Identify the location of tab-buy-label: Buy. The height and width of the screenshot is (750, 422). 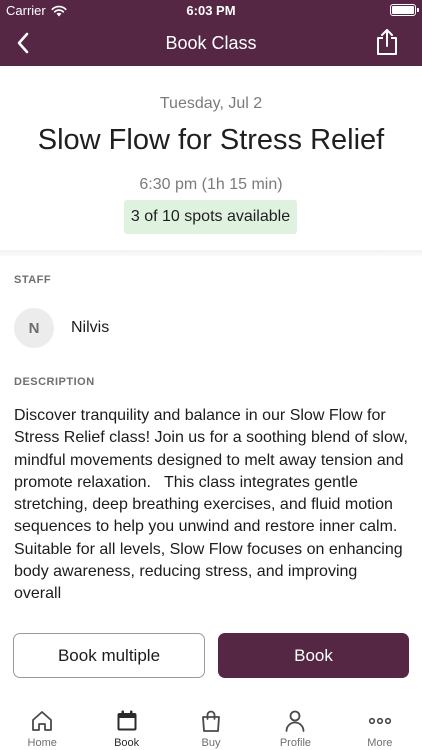
(211, 743).